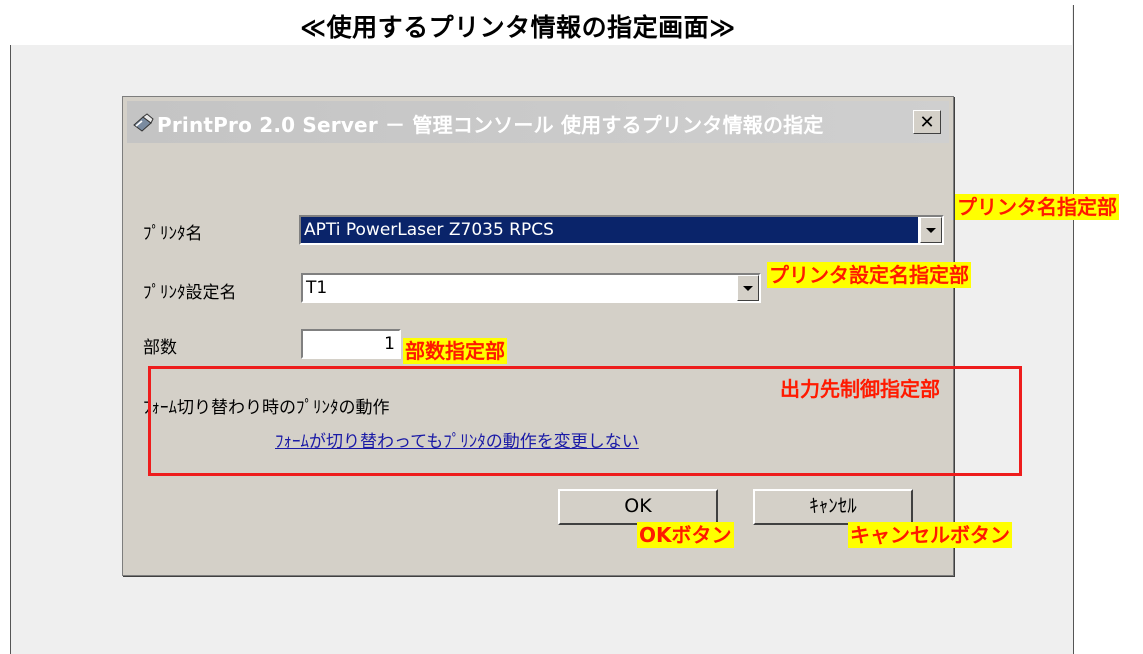 The width and height of the screenshot is (1143, 654). I want to click on printer-name-value: APTi PowerLaser Z7035 RPCS, so click(609, 230).